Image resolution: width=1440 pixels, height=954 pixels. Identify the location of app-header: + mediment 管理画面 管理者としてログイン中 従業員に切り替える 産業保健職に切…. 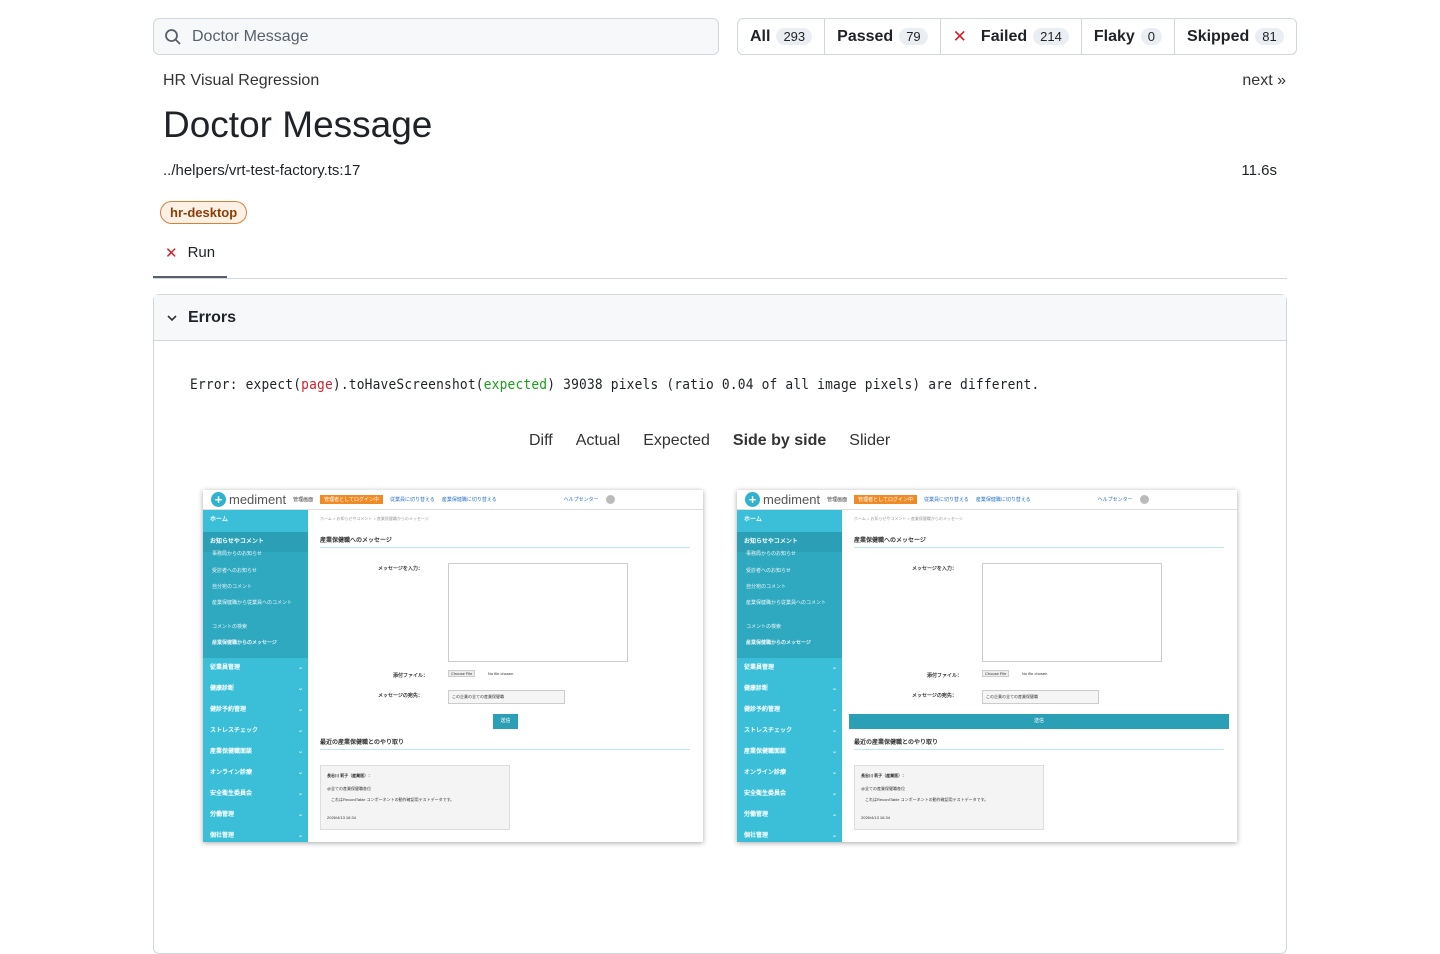
(987, 500).